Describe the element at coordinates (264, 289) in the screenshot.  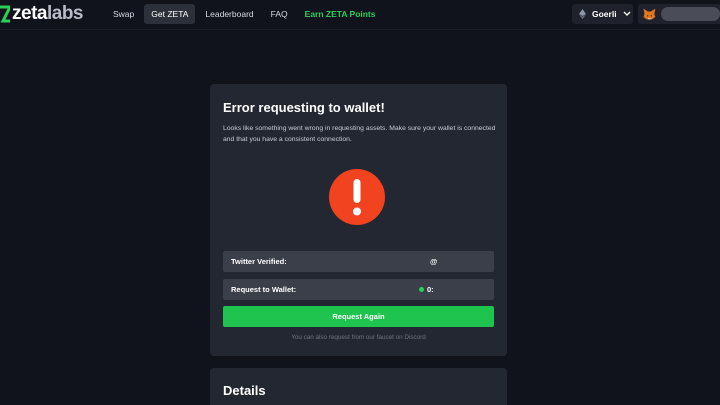
I see `request-to-wallet-label: Request to Wallet:` at that location.